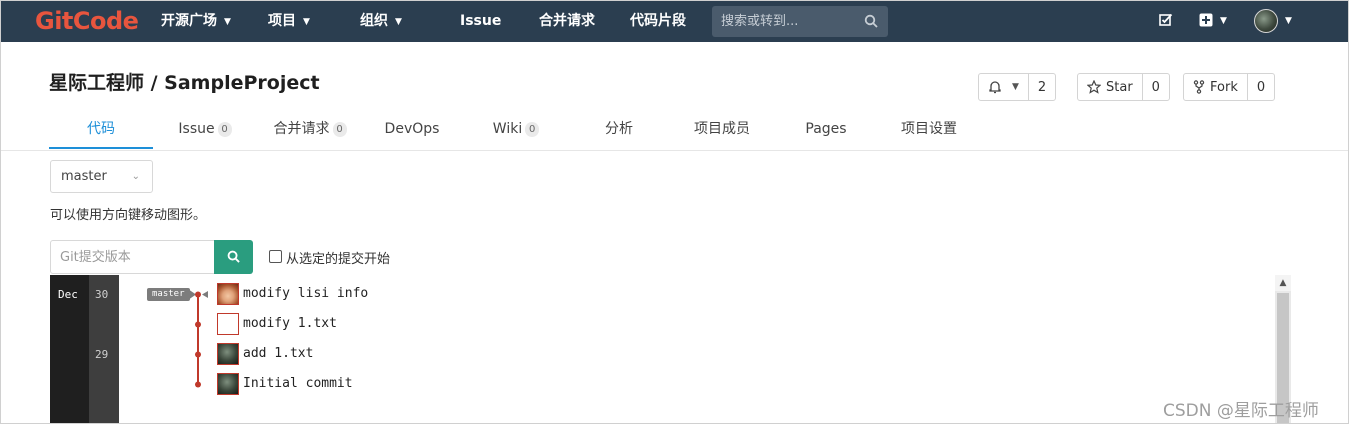  I want to click on top-navbar: GitCode 开源广场▼ 项目▼ 组织▼ Issue 合并请求 代码片段, so click(674, 21).